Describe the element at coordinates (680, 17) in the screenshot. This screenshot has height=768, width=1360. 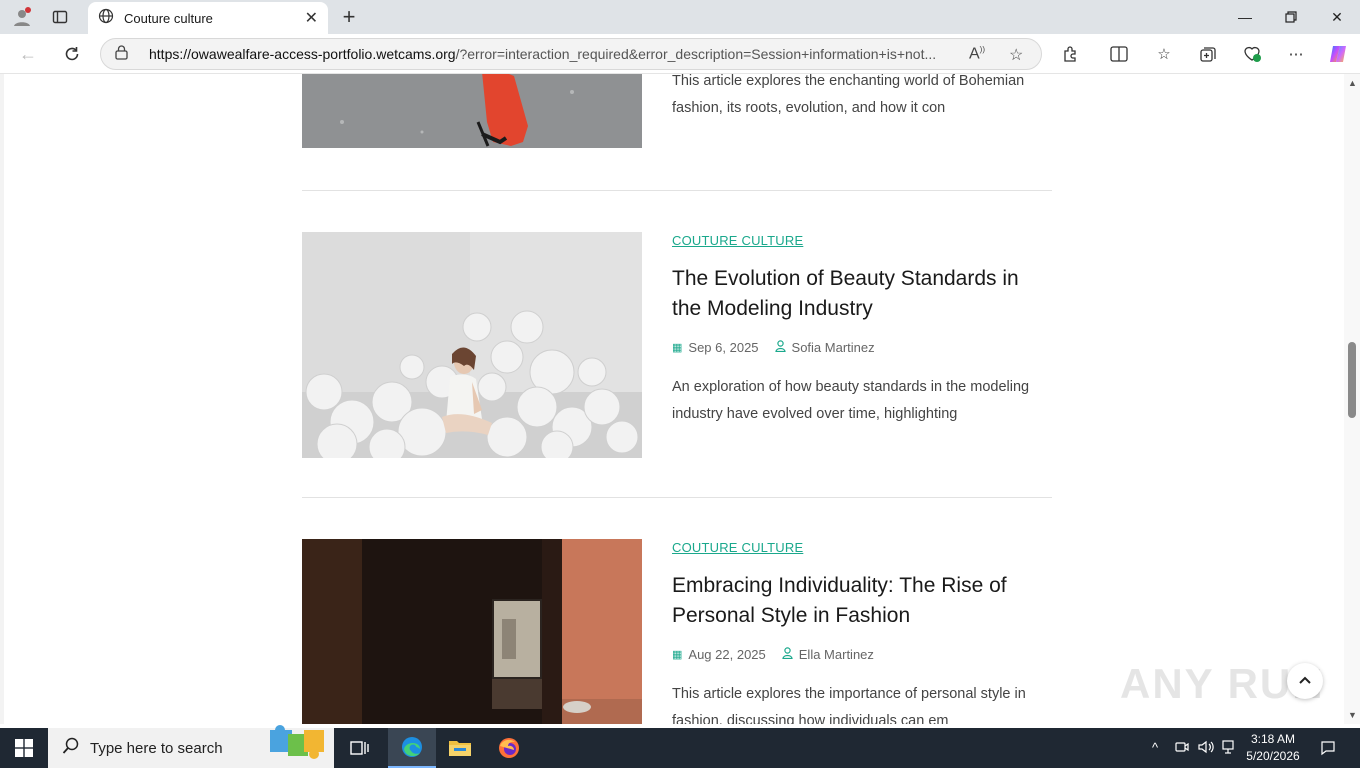
I see `browser-tab-bar: Couture culture ✕ + — ✕` at that location.